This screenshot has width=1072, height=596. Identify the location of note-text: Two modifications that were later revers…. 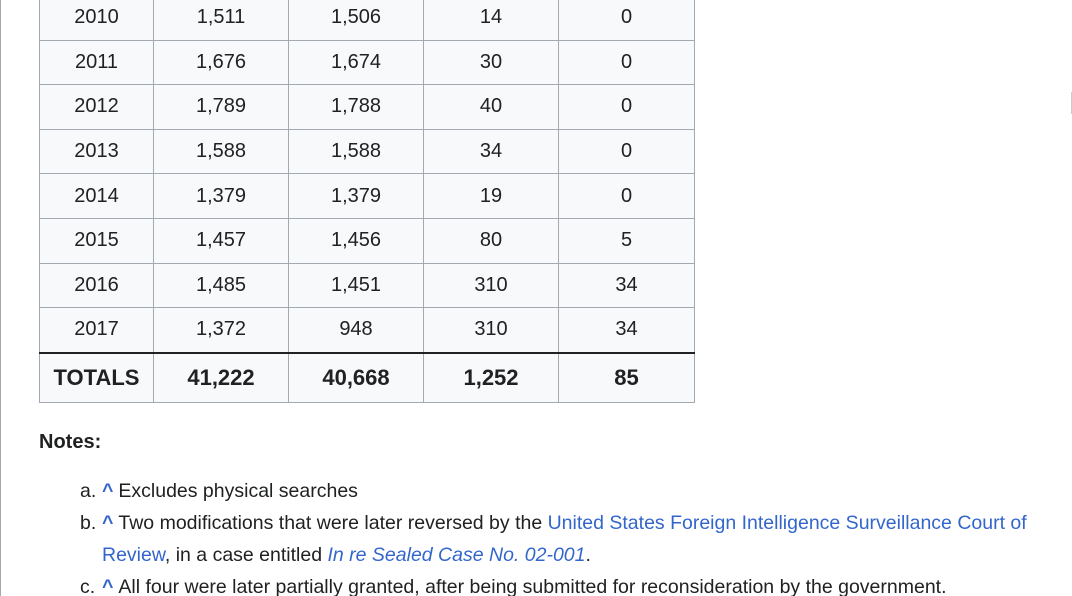
(333, 523).